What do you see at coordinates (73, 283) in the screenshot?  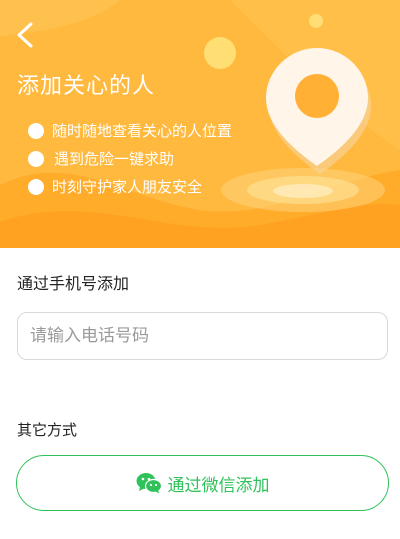 I see `phone-section-label: 通过手机号添加` at bounding box center [73, 283].